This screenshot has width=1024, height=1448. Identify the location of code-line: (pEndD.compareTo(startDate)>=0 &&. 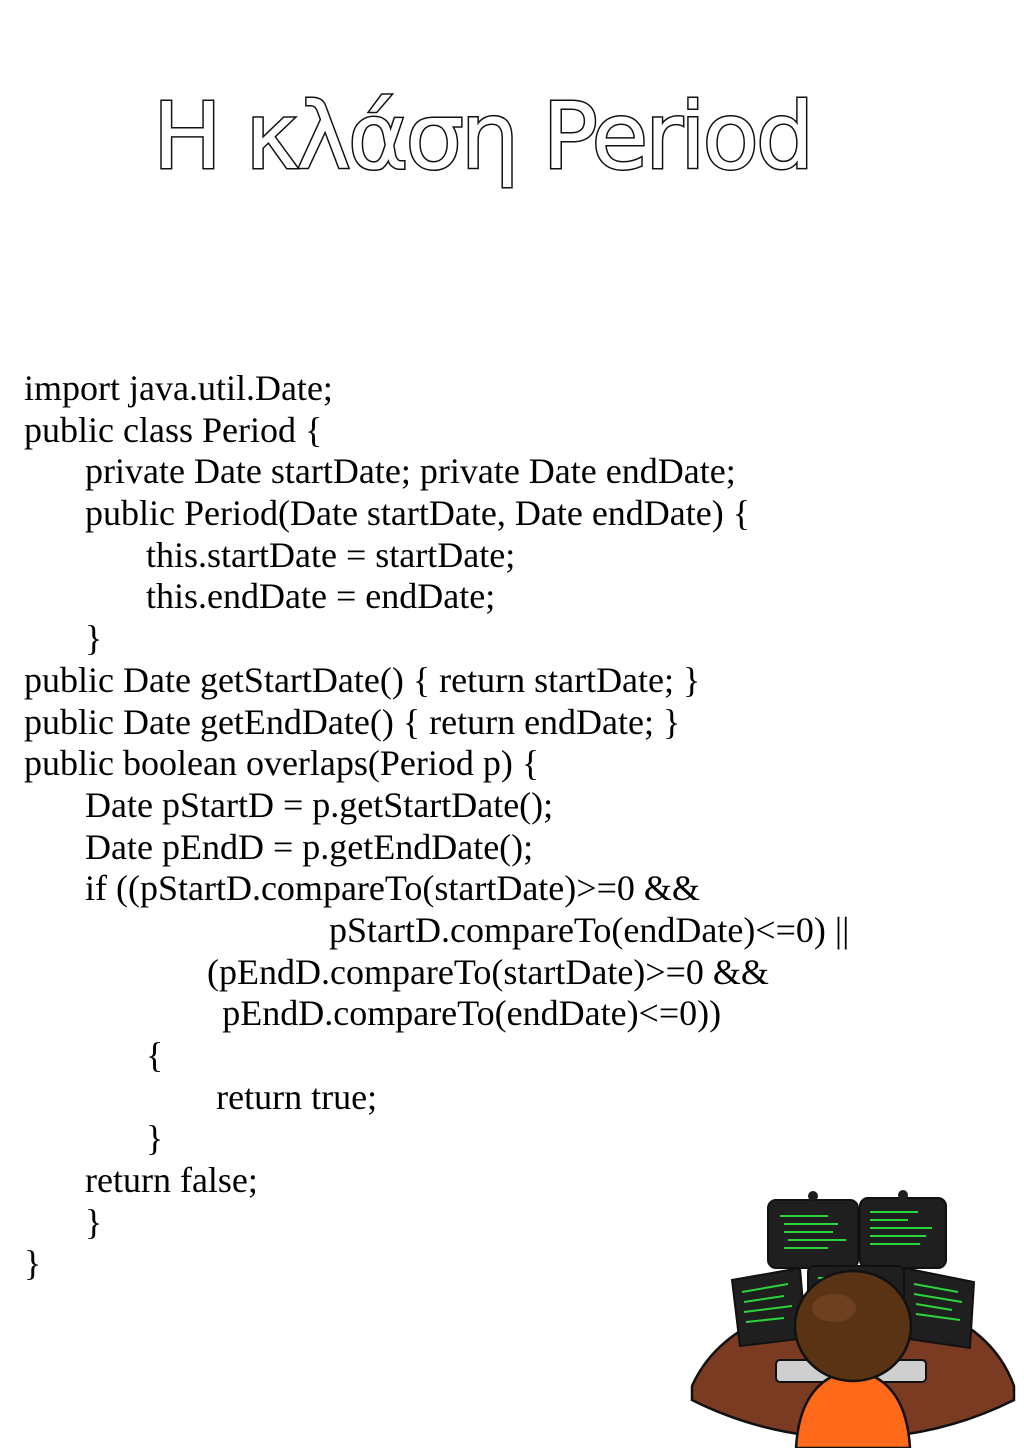
(488, 971).